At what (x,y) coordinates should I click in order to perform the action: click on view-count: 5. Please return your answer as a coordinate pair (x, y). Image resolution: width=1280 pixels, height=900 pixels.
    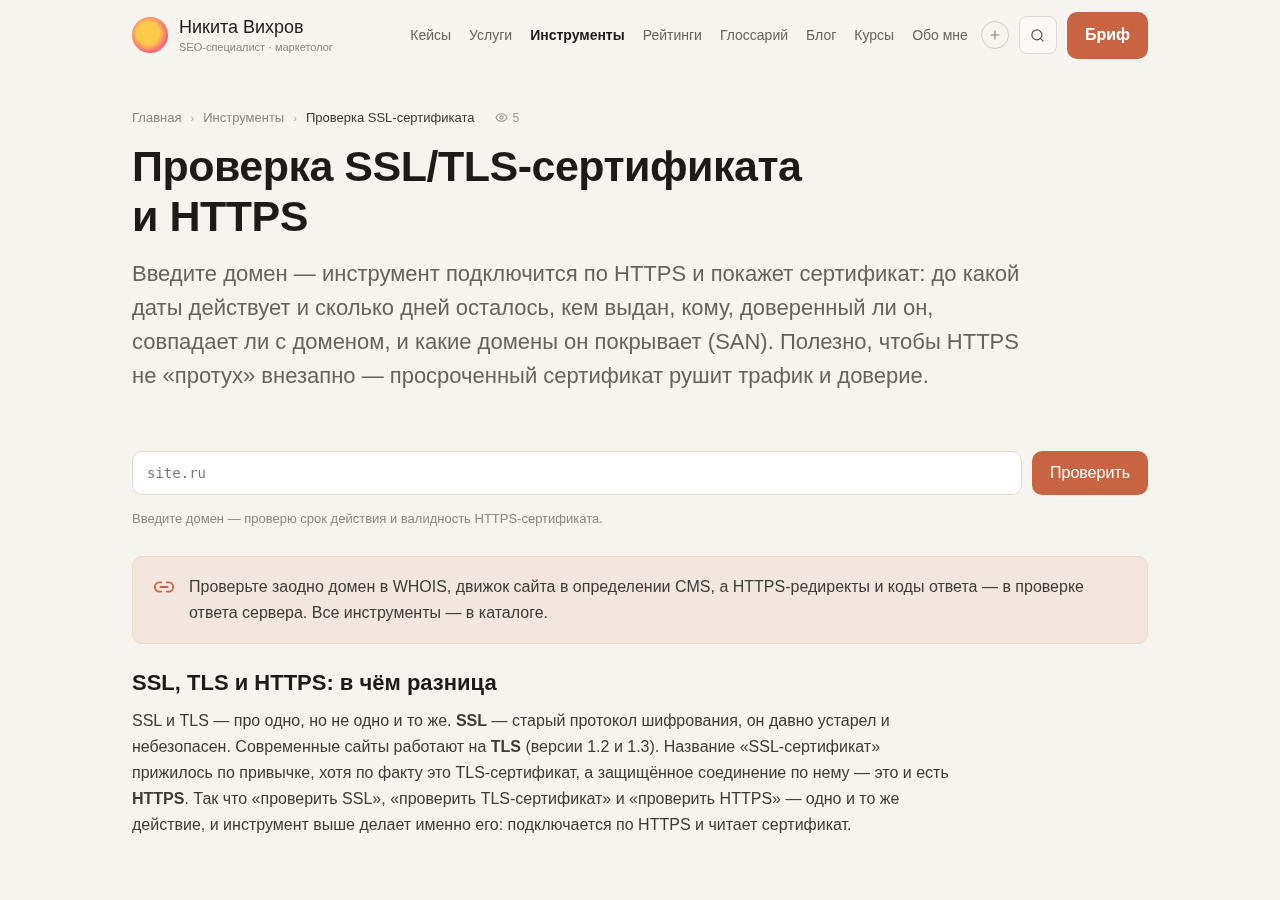
    Looking at the image, I should click on (516, 117).